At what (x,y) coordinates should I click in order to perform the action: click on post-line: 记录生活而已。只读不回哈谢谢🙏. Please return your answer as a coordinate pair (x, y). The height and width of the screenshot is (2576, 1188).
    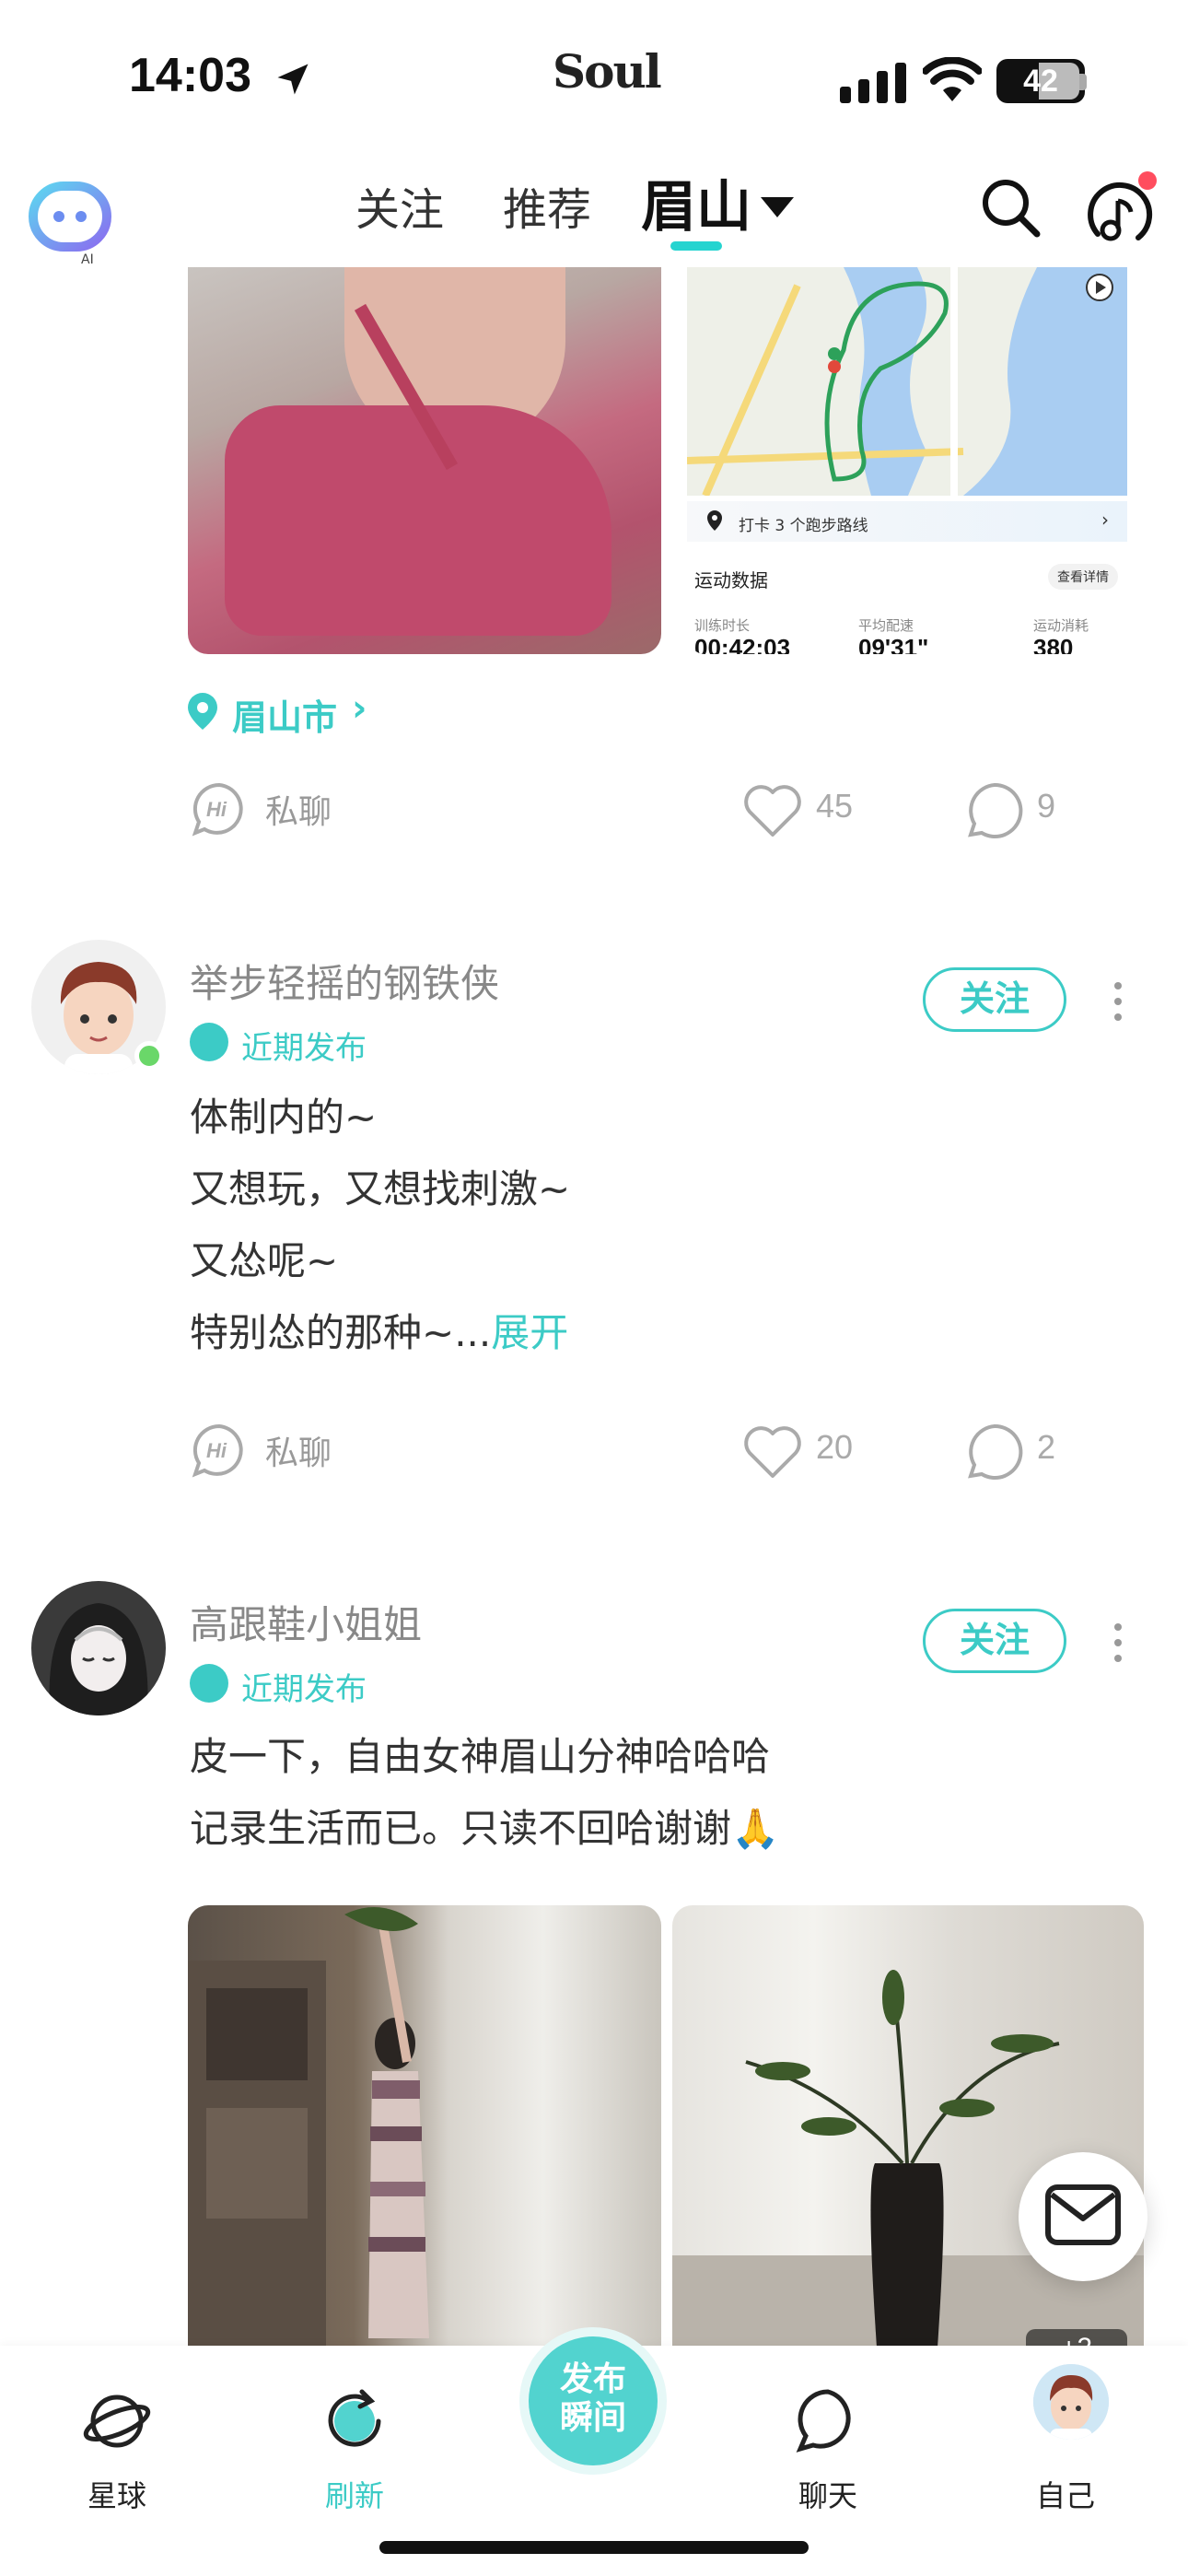
    Looking at the image, I should click on (485, 1828).